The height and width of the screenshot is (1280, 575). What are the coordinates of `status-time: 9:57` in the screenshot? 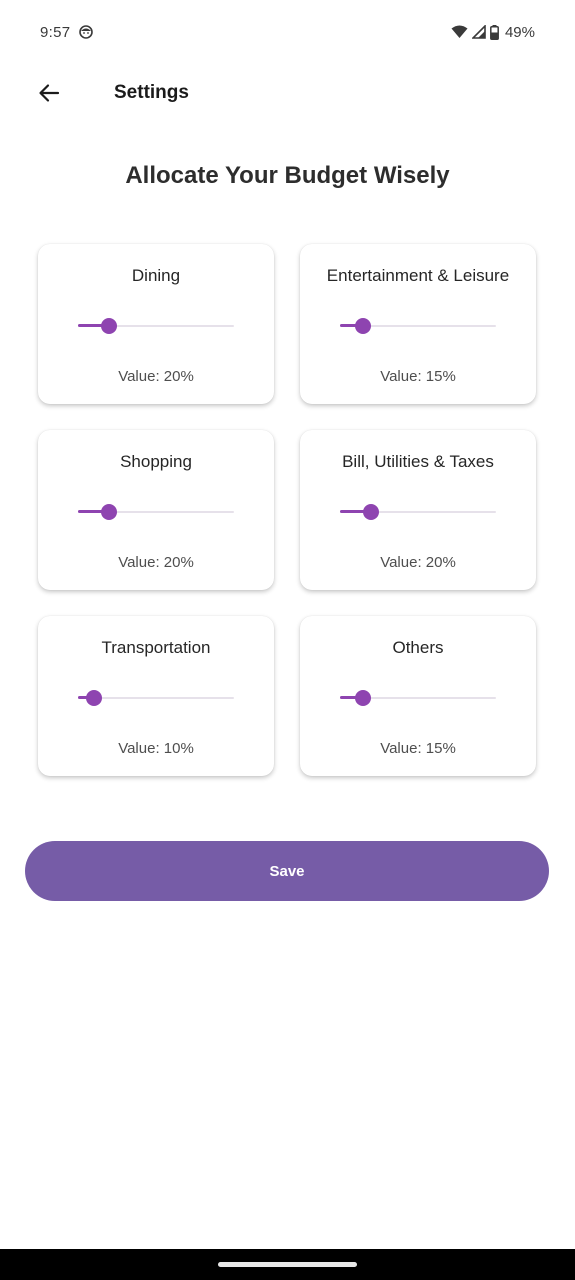 It's located at (55, 32).